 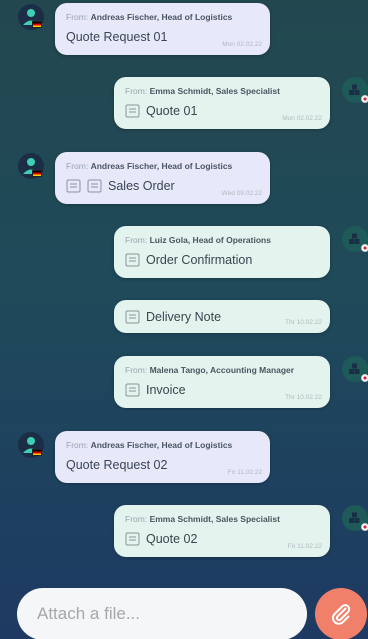 I want to click on paperclip-icon, so click(x=341, y=614).